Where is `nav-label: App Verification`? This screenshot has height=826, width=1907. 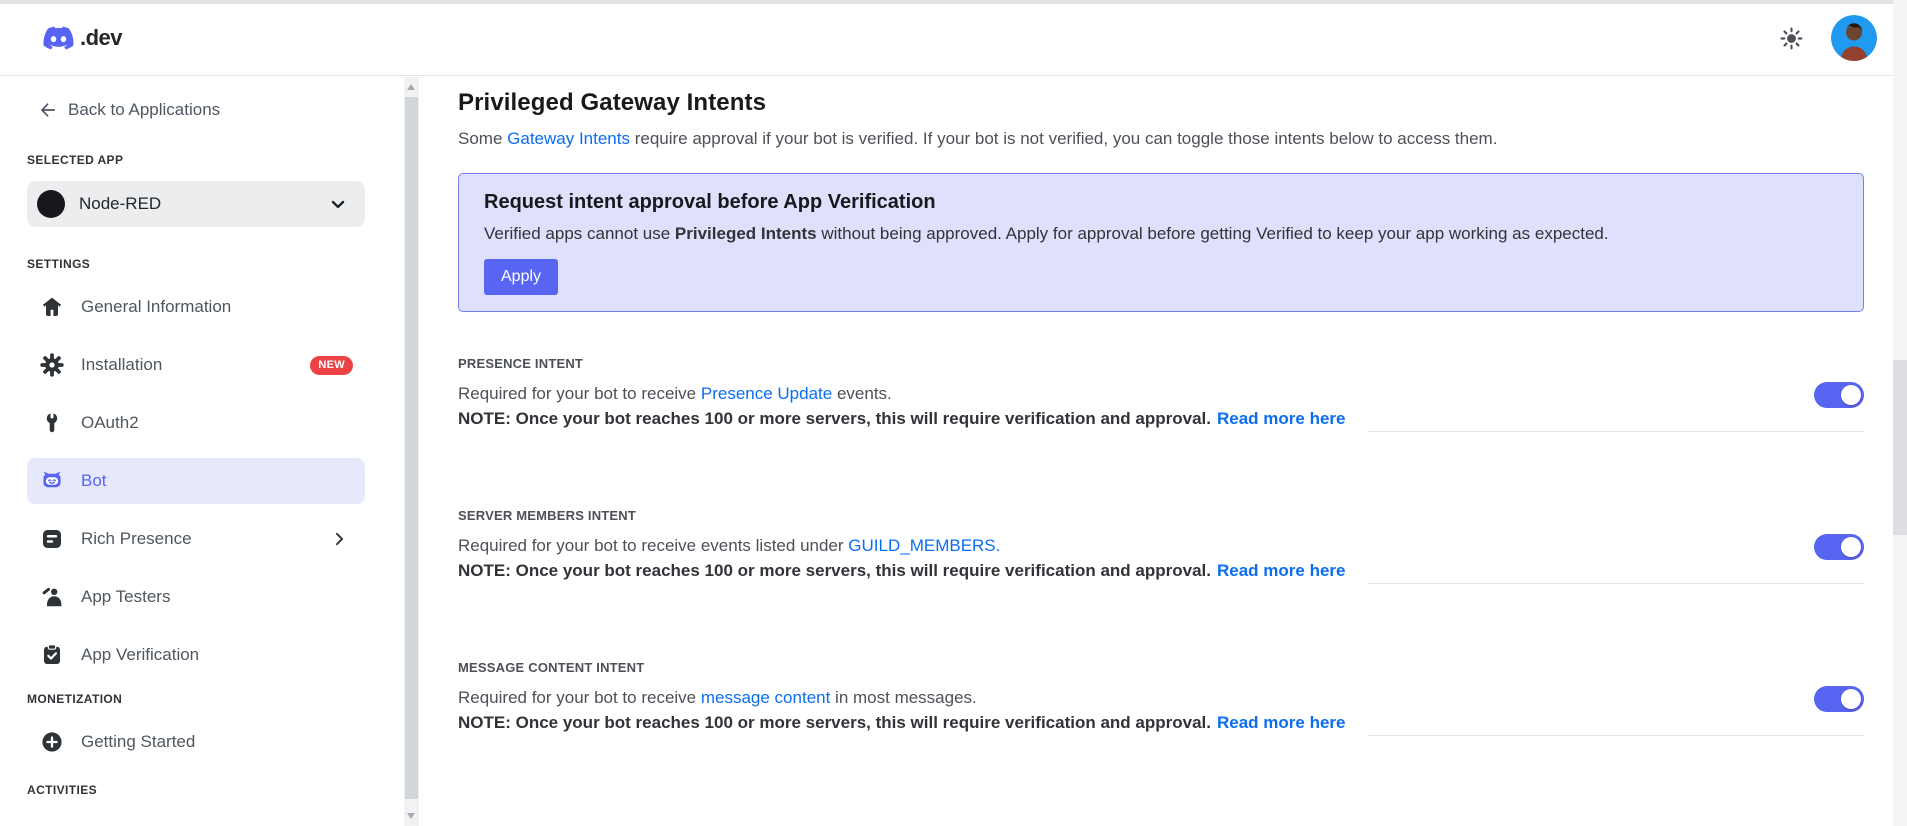 nav-label: App Verification is located at coordinates (140, 654).